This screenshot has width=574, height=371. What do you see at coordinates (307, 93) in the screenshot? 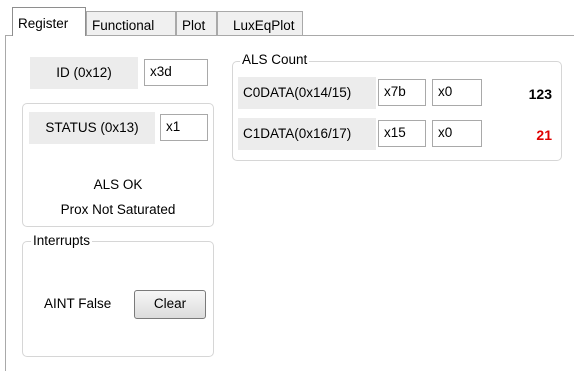
I see `c0data-label: C0DATA(0x14/15)` at bounding box center [307, 93].